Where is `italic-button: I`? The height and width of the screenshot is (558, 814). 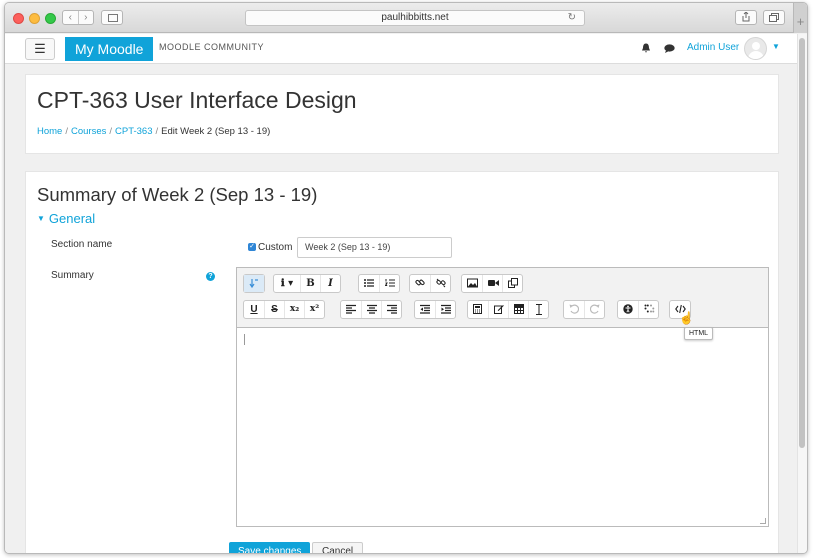 italic-button: I is located at coordinates (330, 283).